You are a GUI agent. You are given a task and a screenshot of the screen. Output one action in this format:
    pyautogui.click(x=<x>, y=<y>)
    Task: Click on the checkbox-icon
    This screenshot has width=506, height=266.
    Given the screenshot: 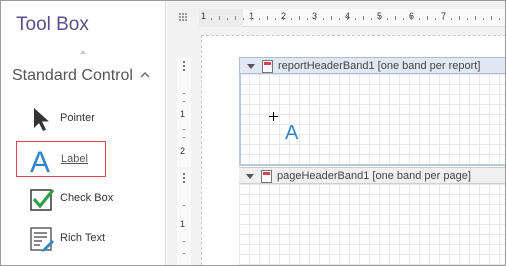 What is the action you would take?
    pyautogui.click(x=42, y=199)
    